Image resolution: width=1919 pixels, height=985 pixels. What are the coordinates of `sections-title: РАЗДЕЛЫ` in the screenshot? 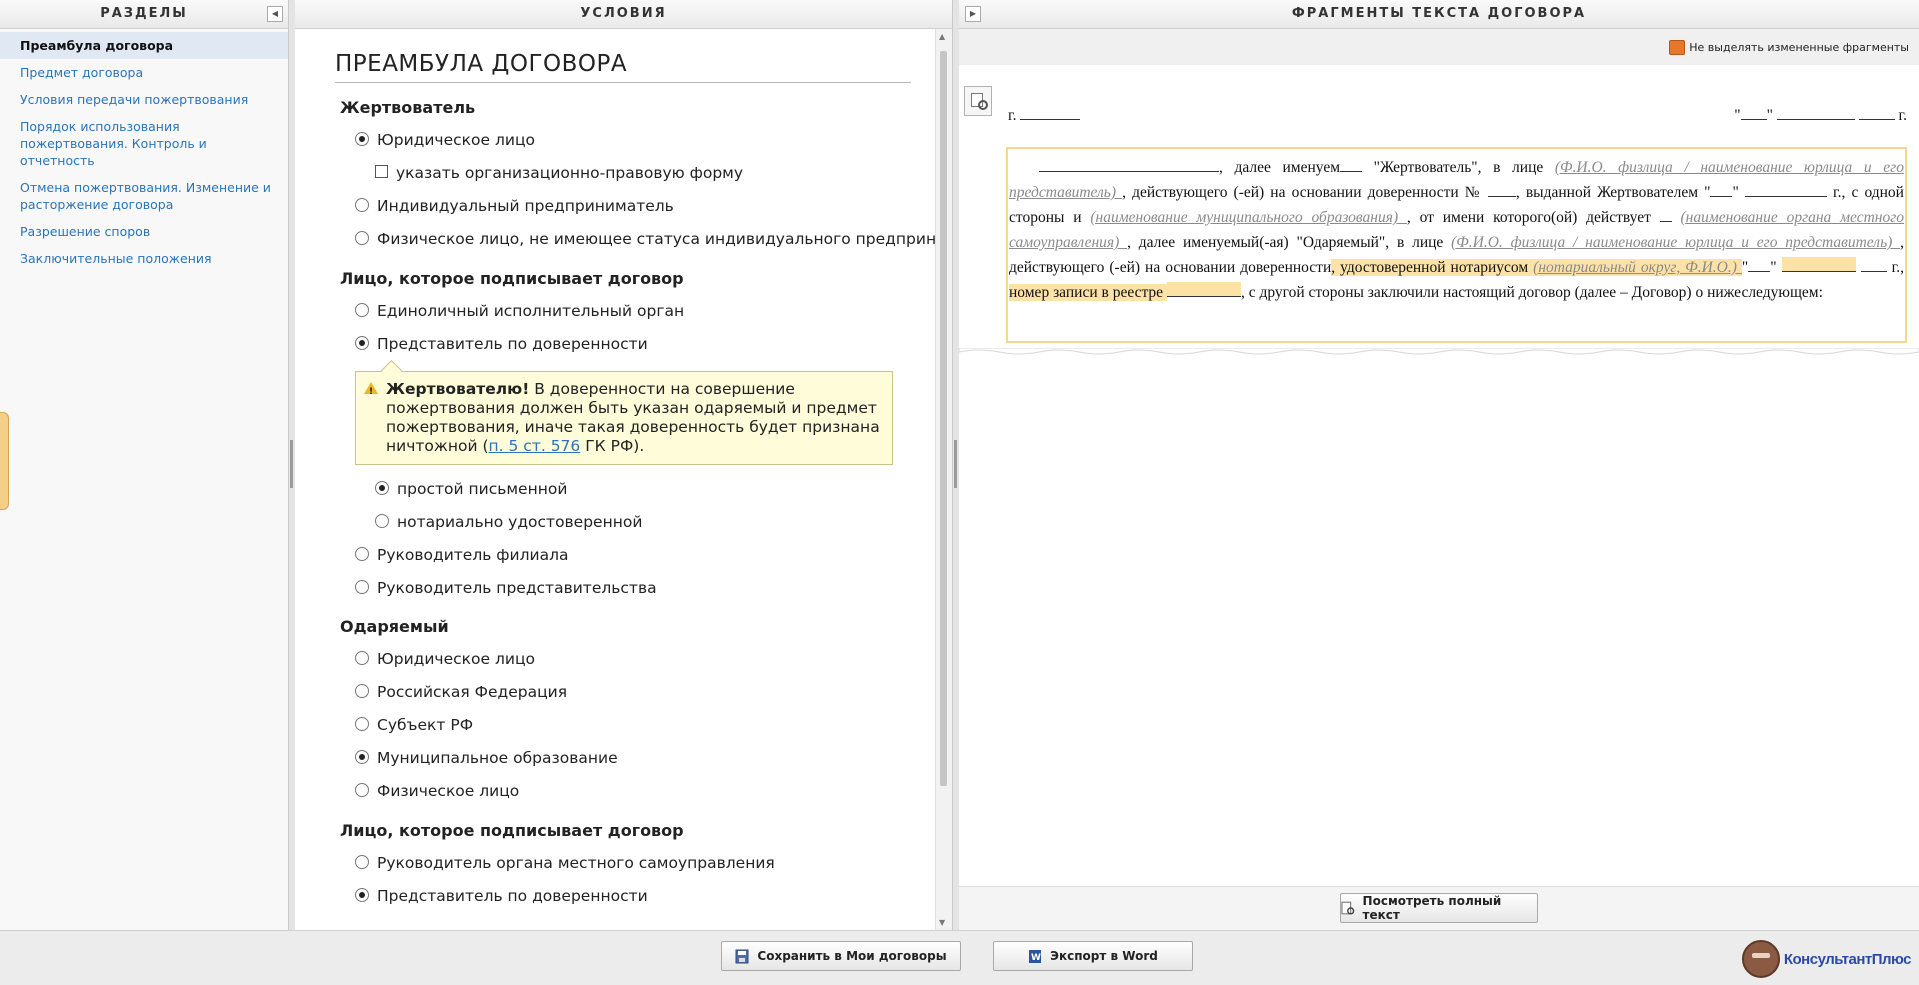 It's located at (144, 13).